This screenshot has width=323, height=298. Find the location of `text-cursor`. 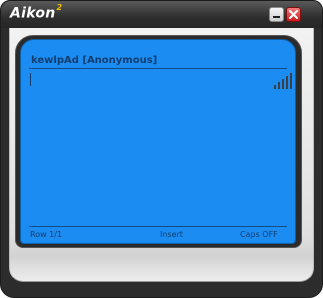

text-cursor is located at coordinates (30, 79).